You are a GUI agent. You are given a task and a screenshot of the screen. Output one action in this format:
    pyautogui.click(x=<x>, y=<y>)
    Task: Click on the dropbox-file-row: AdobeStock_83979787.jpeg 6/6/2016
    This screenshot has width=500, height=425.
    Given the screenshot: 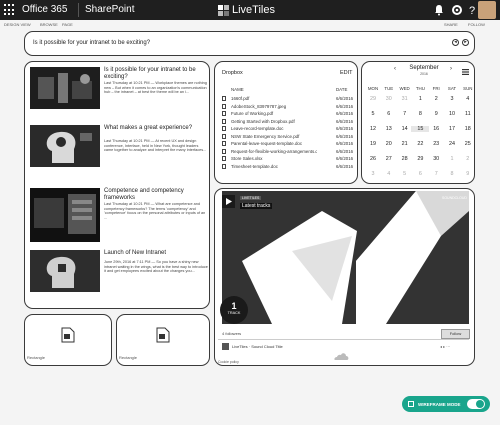 What is the action you would take?
    pyautogui.click(x=287, y=106)
    